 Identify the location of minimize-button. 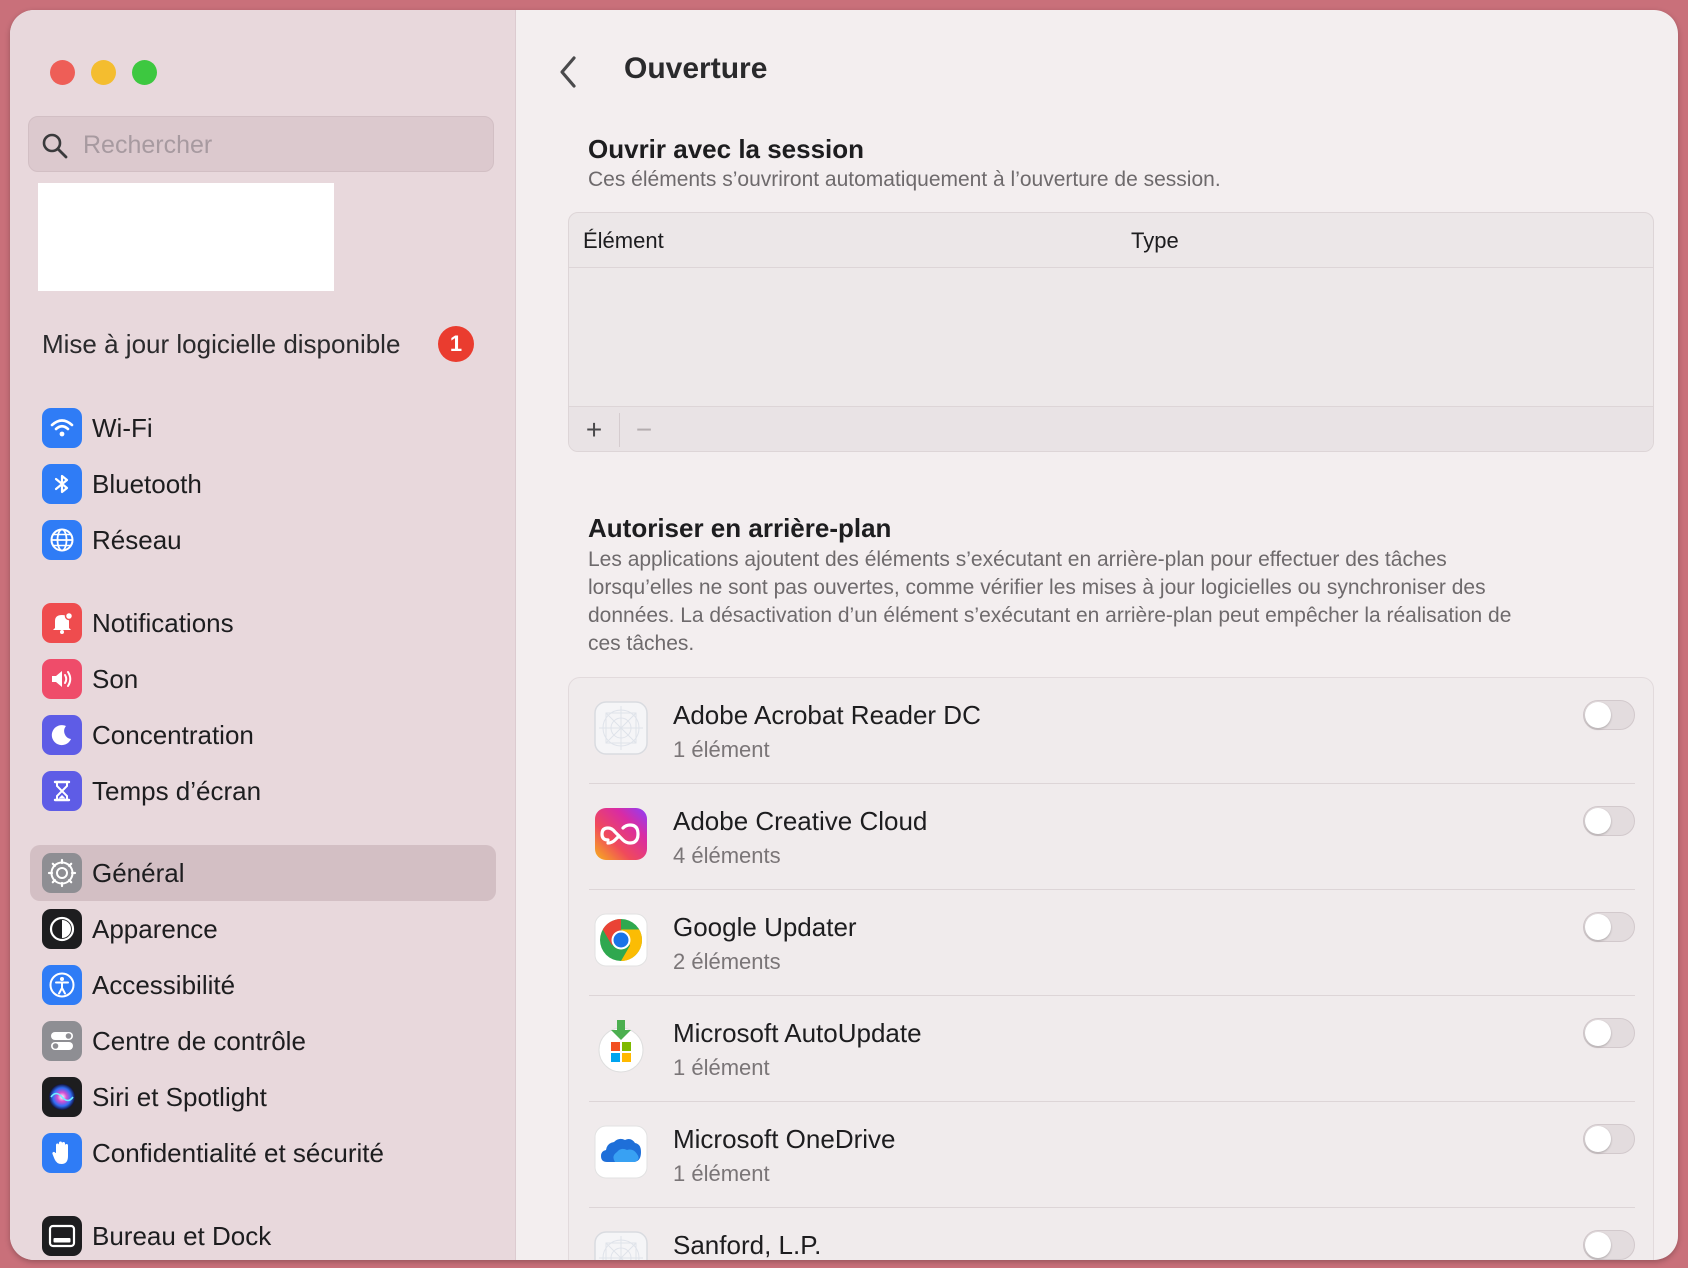
(103, 72).